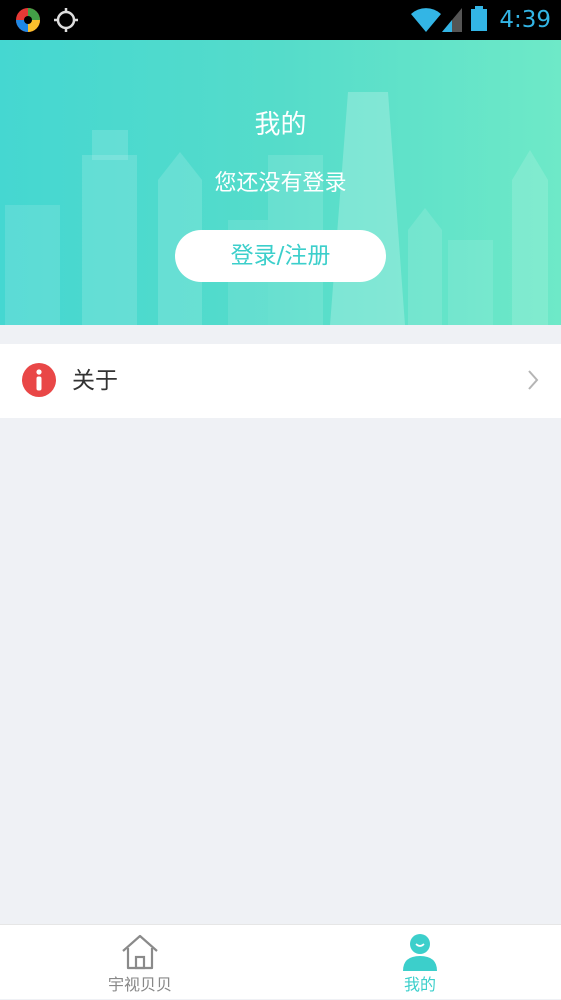  Describe the element at coordinates (140, 952) in the screenshot. I see `home-icon` at that location.